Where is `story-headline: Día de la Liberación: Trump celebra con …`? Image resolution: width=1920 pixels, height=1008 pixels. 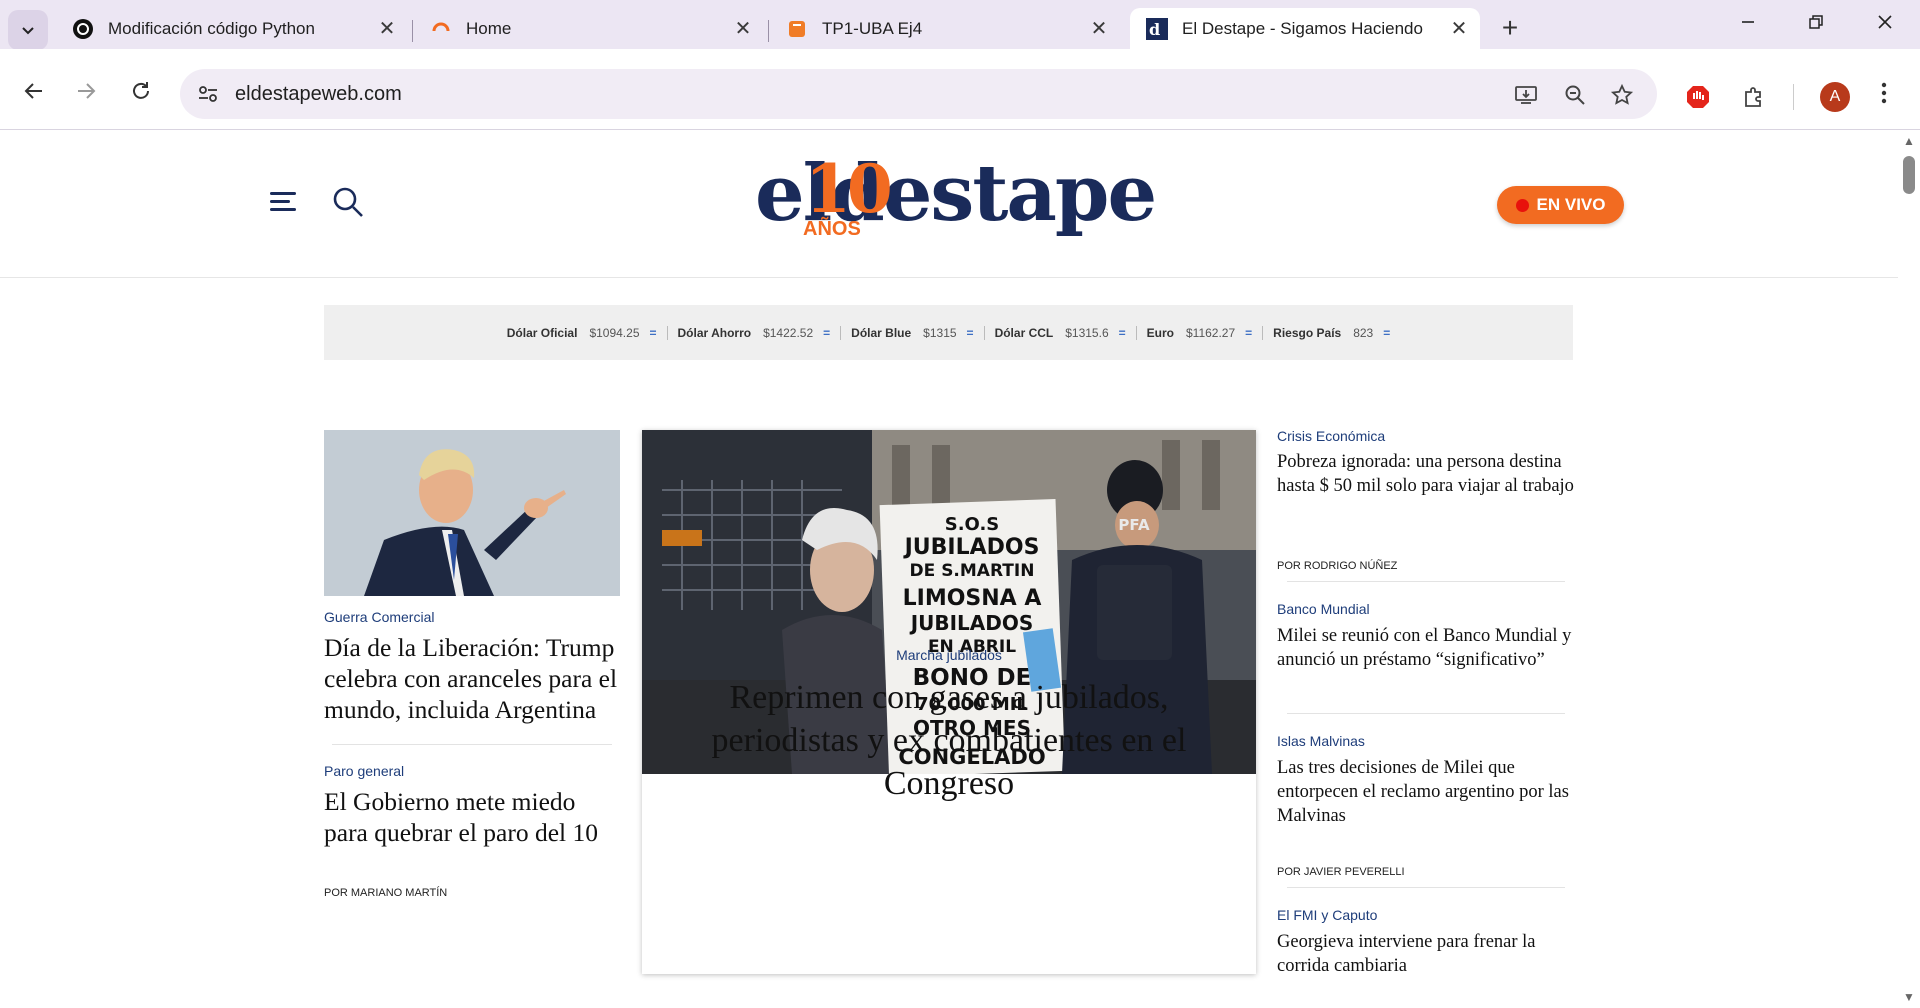
story-headline: Día de la Liberación: Trump celebra con … is located at coordinates (474, 678).